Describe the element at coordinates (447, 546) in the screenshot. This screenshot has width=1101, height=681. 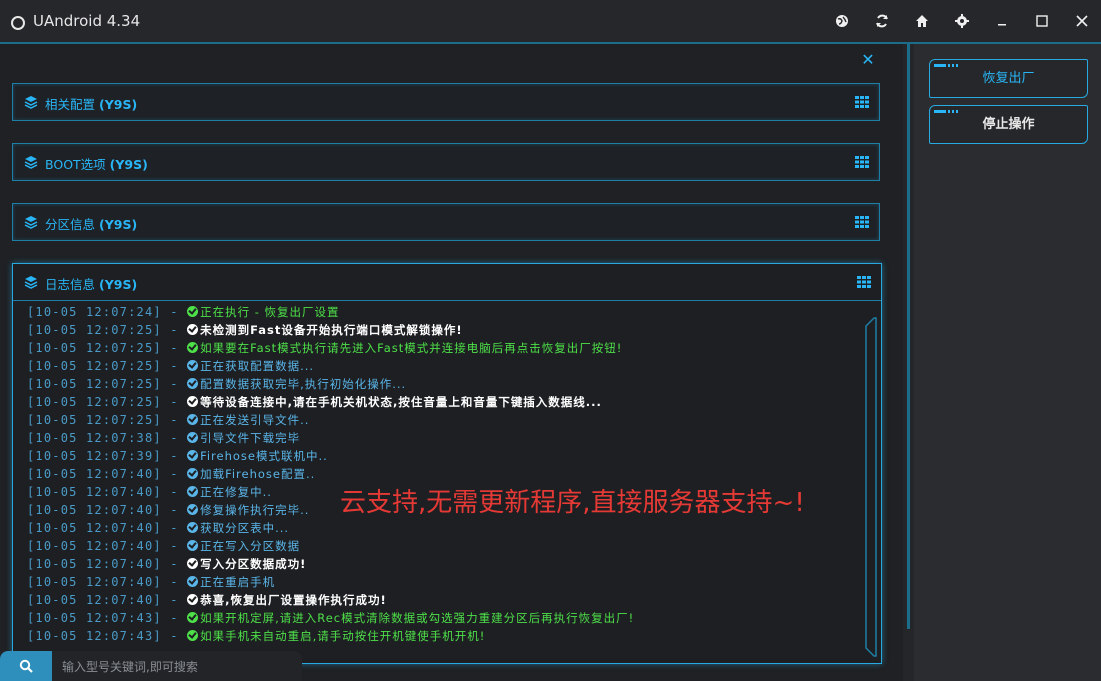
I see `log-line: [10-05 12:07:40] - 正在写入分区数据` at that location.